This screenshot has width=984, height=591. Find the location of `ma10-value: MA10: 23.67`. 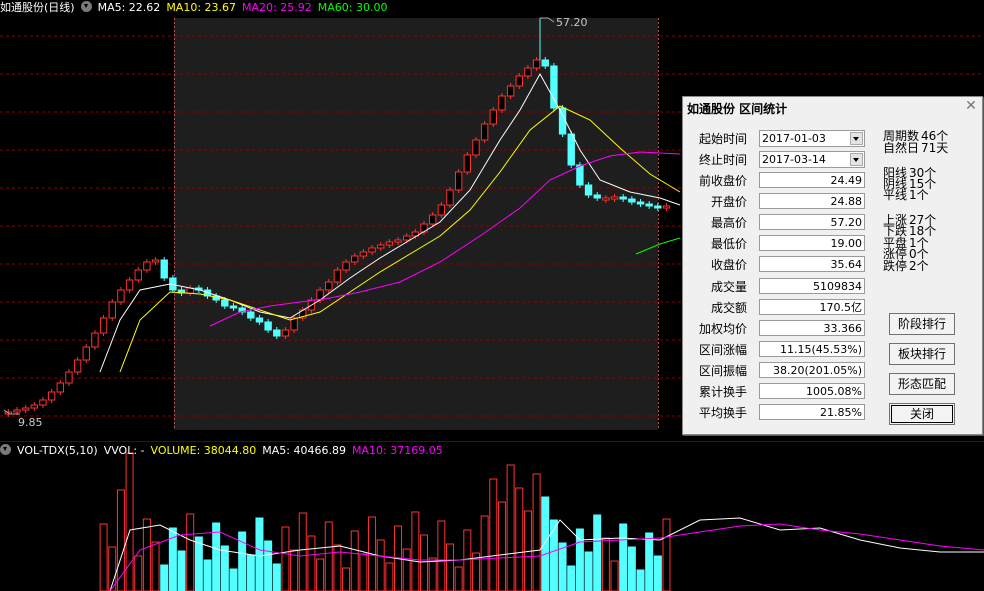

ma10-value: MA10: 23.67 is located at coordinates (201, 7).